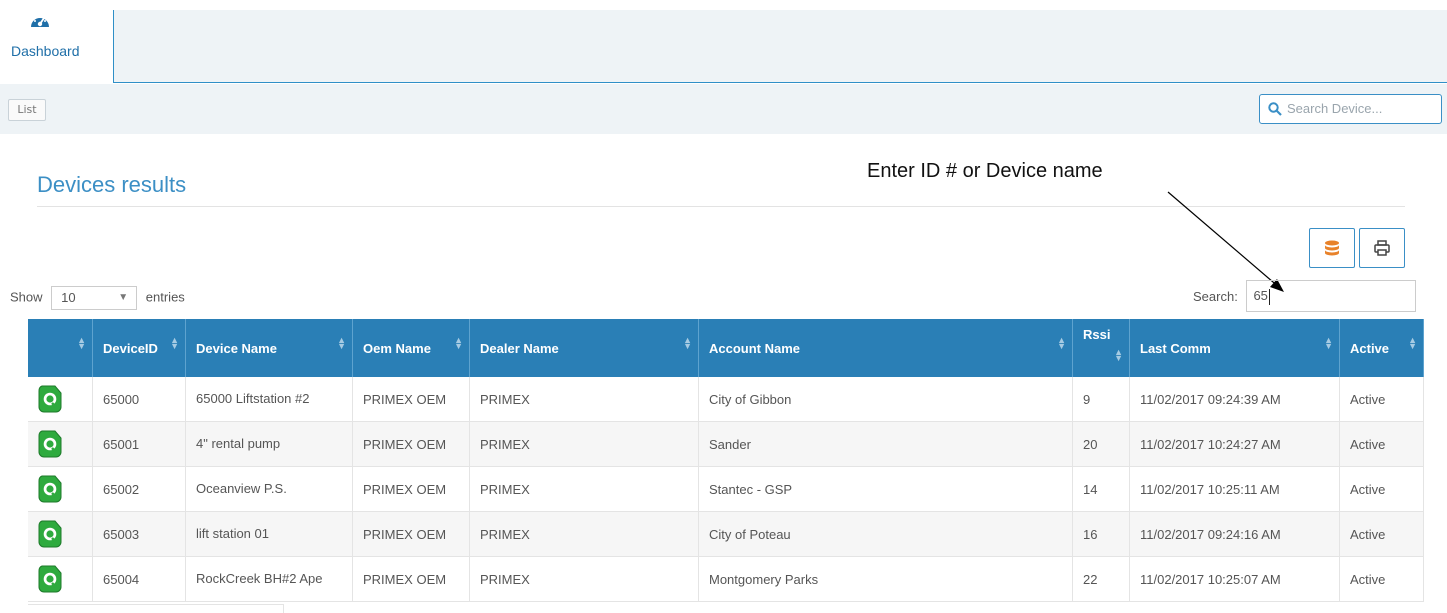 This screenshot has width=1447, height=613. Describe the element at coordinates (1234, 348) in the screenshot. I see `col-header-last-comm: Last Comm ▲ ▼` at that location.